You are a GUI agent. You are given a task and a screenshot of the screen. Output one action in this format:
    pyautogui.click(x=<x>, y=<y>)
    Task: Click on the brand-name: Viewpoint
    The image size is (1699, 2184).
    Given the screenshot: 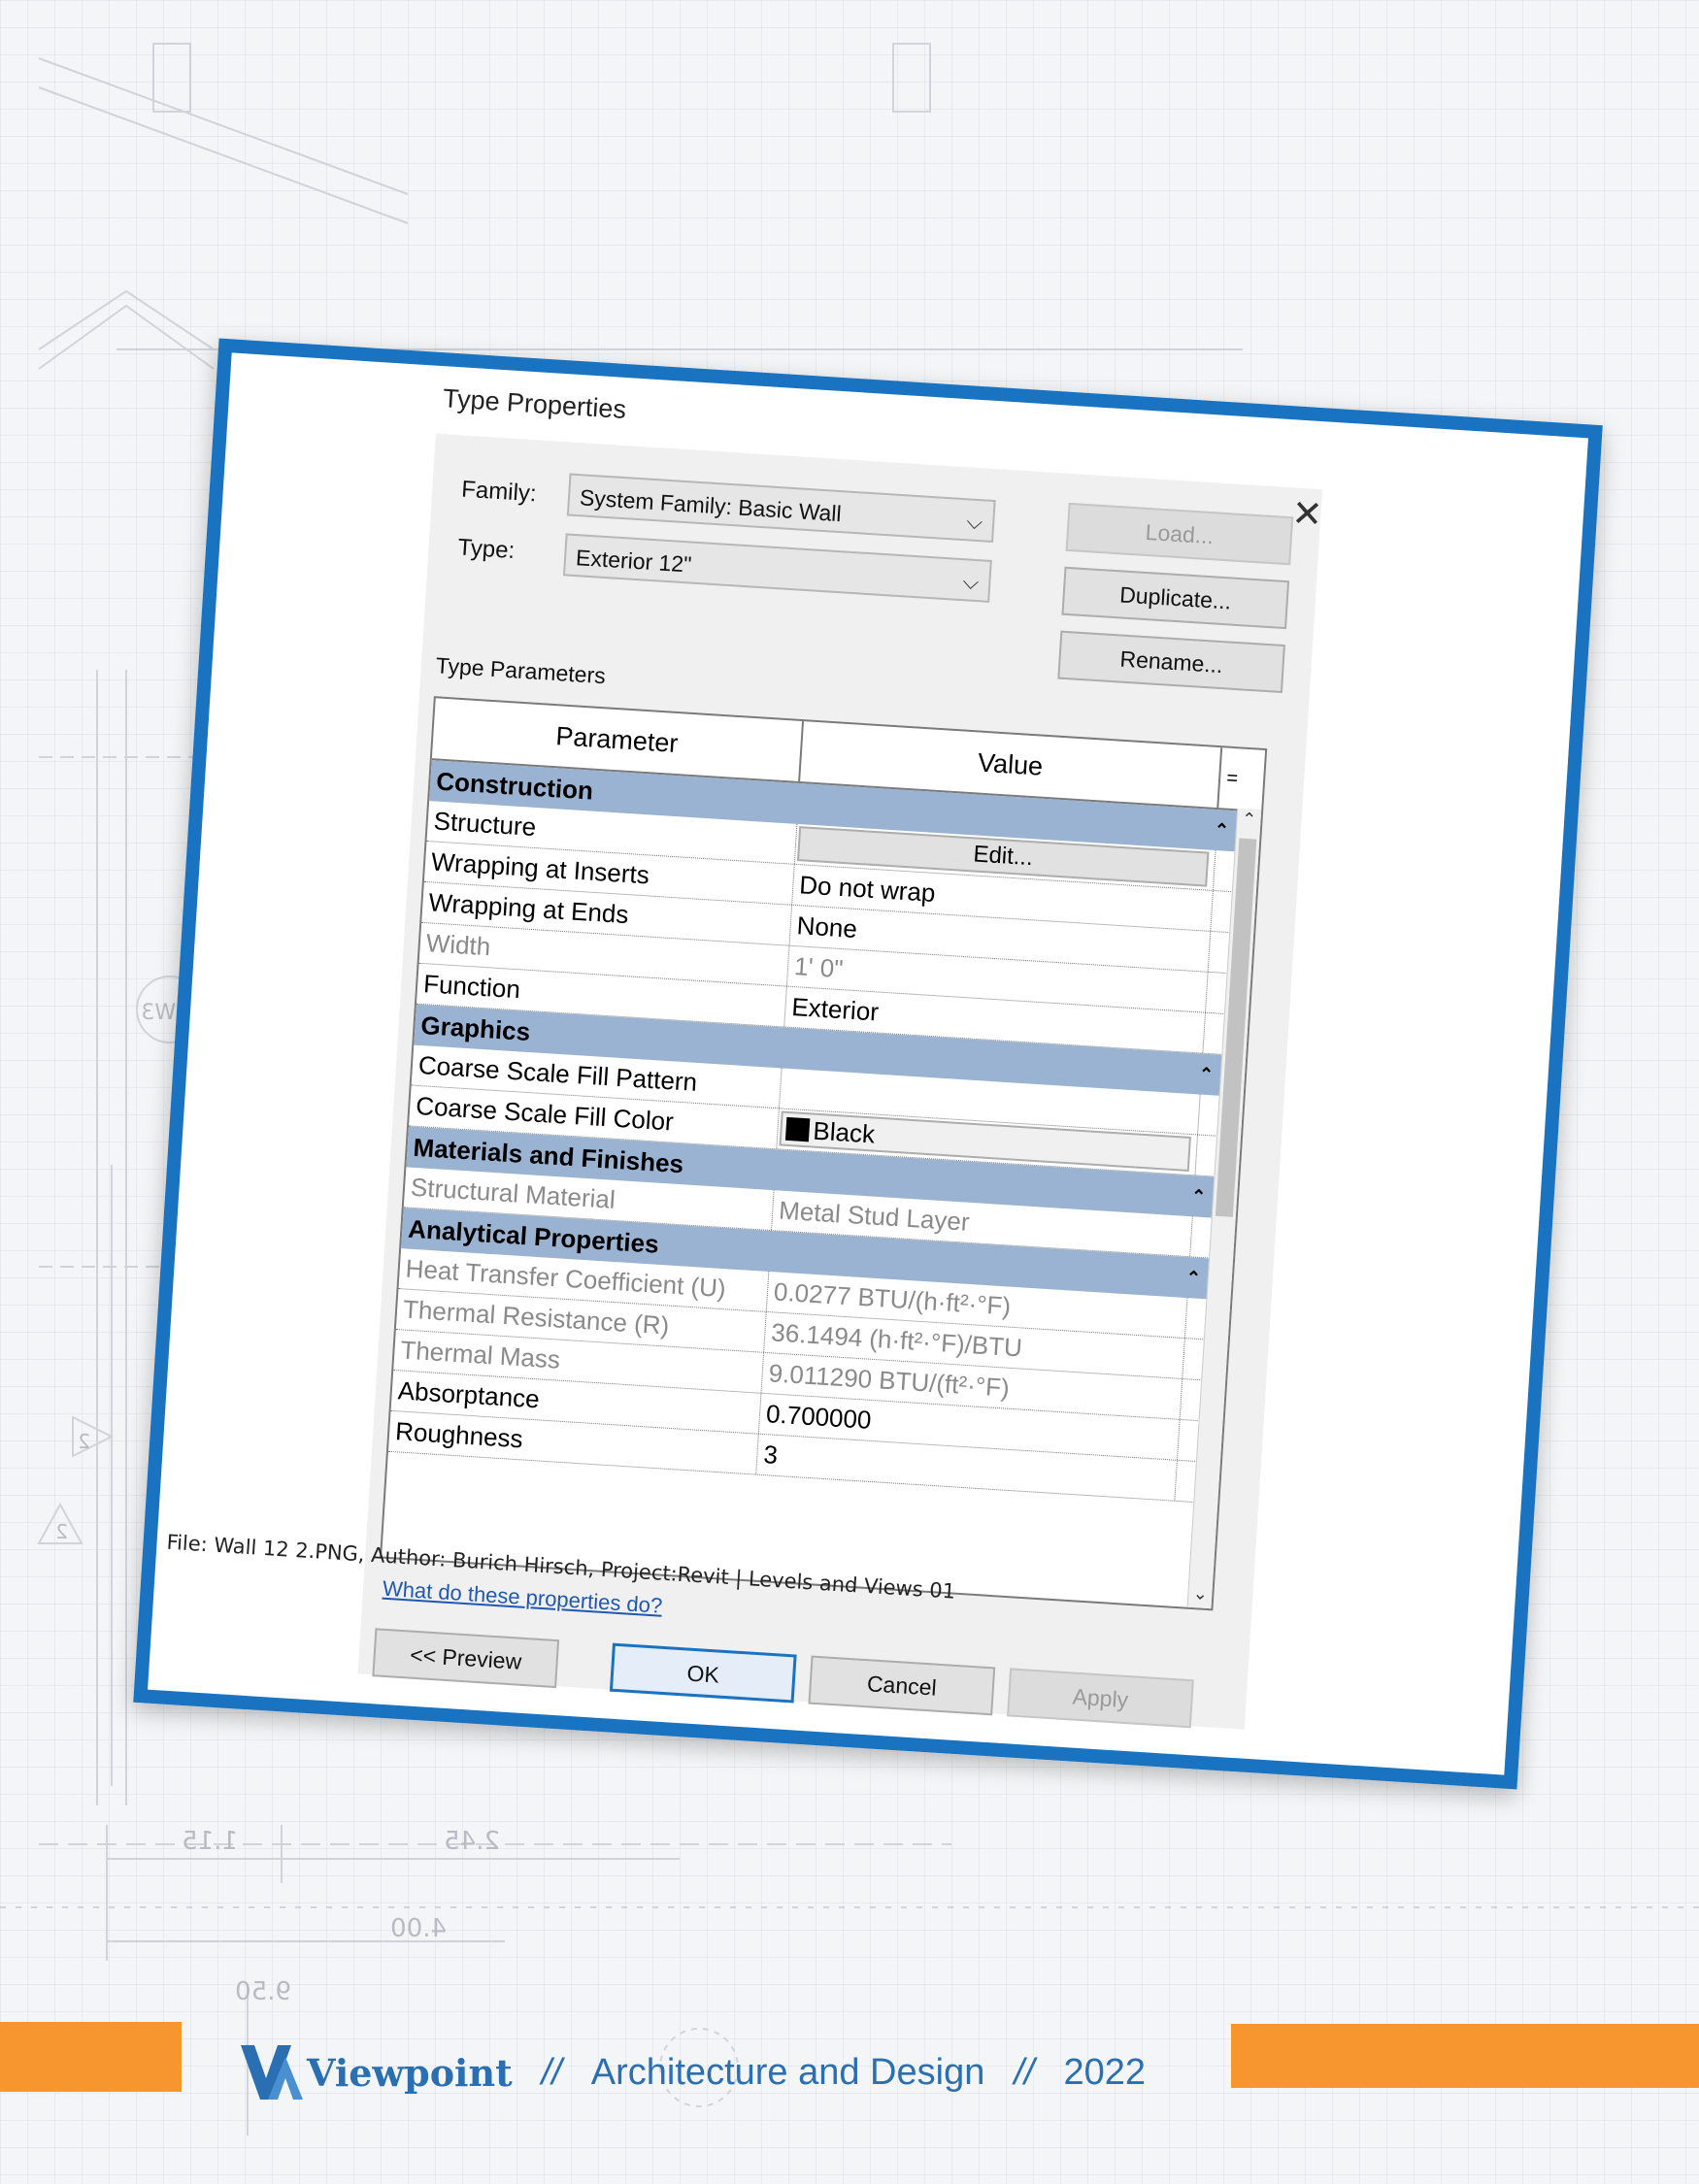 What is the action you would take?
    pyautogui.click(x=410, y=2072)
    